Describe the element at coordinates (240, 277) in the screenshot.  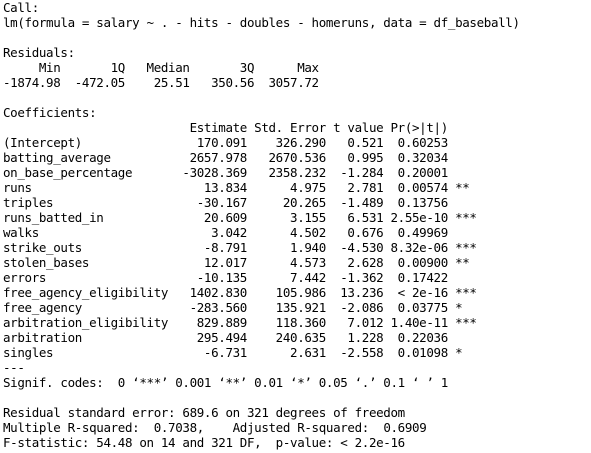
I see `coefficient-row: errors -10.135 7.442 -1.362 0.17422` at that location.